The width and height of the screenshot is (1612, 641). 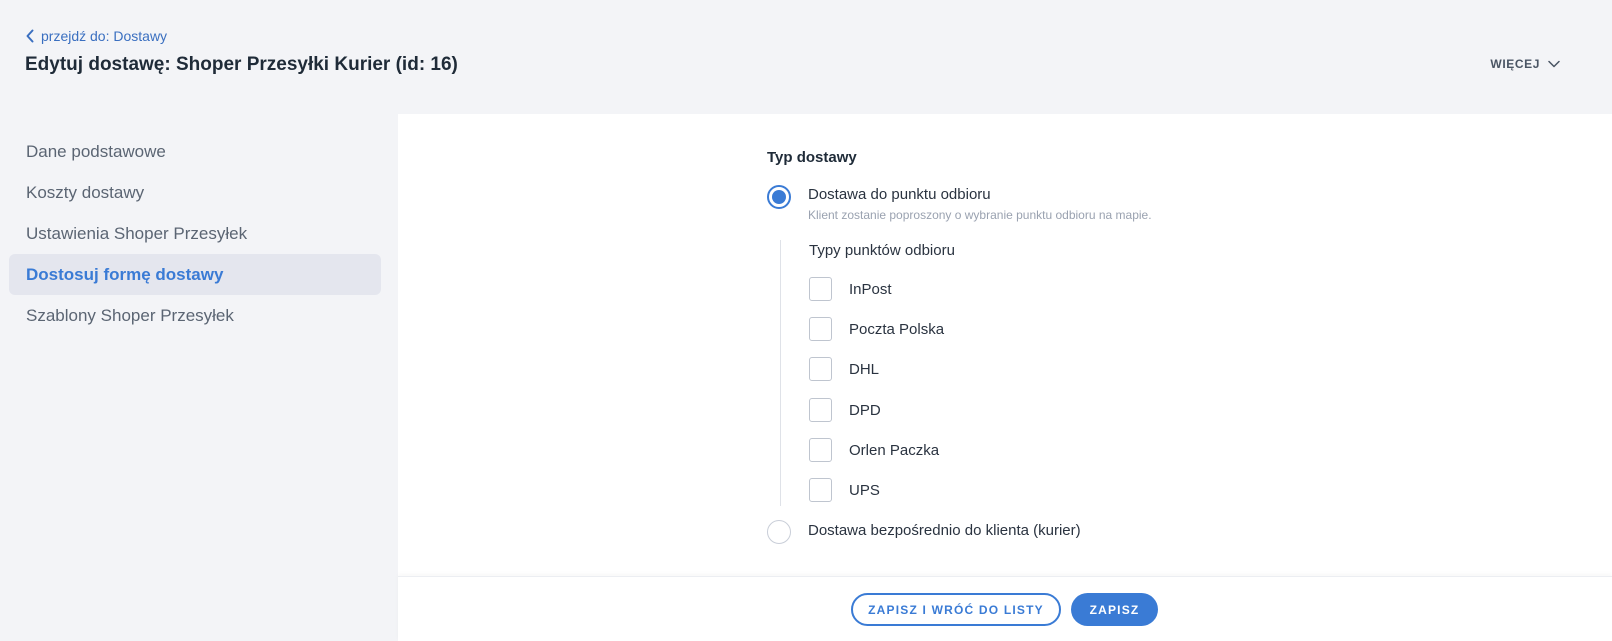 I want to click on pickup-type-inpost: InPost, so click(x=850, y=289).